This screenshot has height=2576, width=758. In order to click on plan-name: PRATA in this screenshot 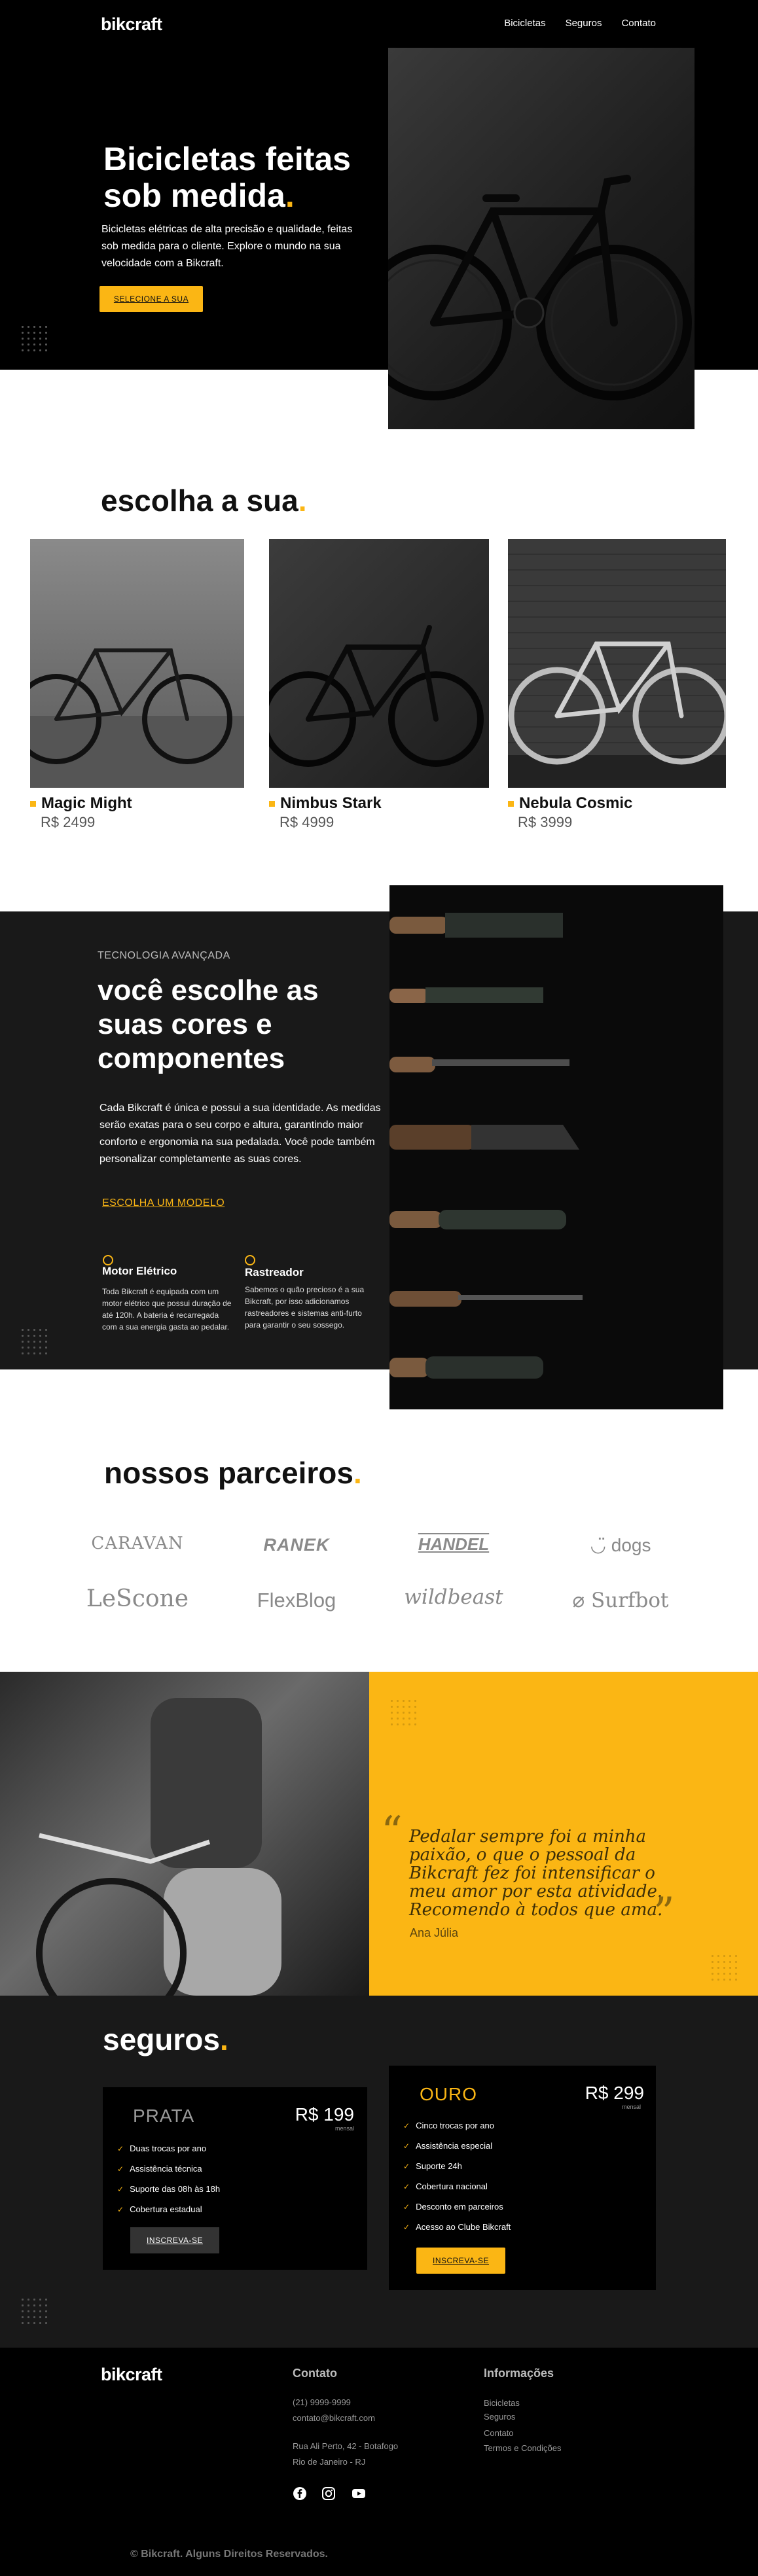, I will do `click(164, 2116)`.